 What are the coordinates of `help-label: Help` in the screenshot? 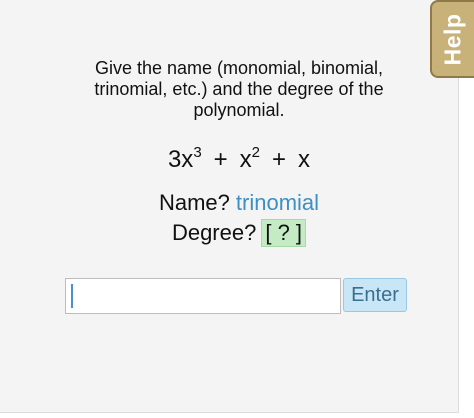 It's located at (452, 39).